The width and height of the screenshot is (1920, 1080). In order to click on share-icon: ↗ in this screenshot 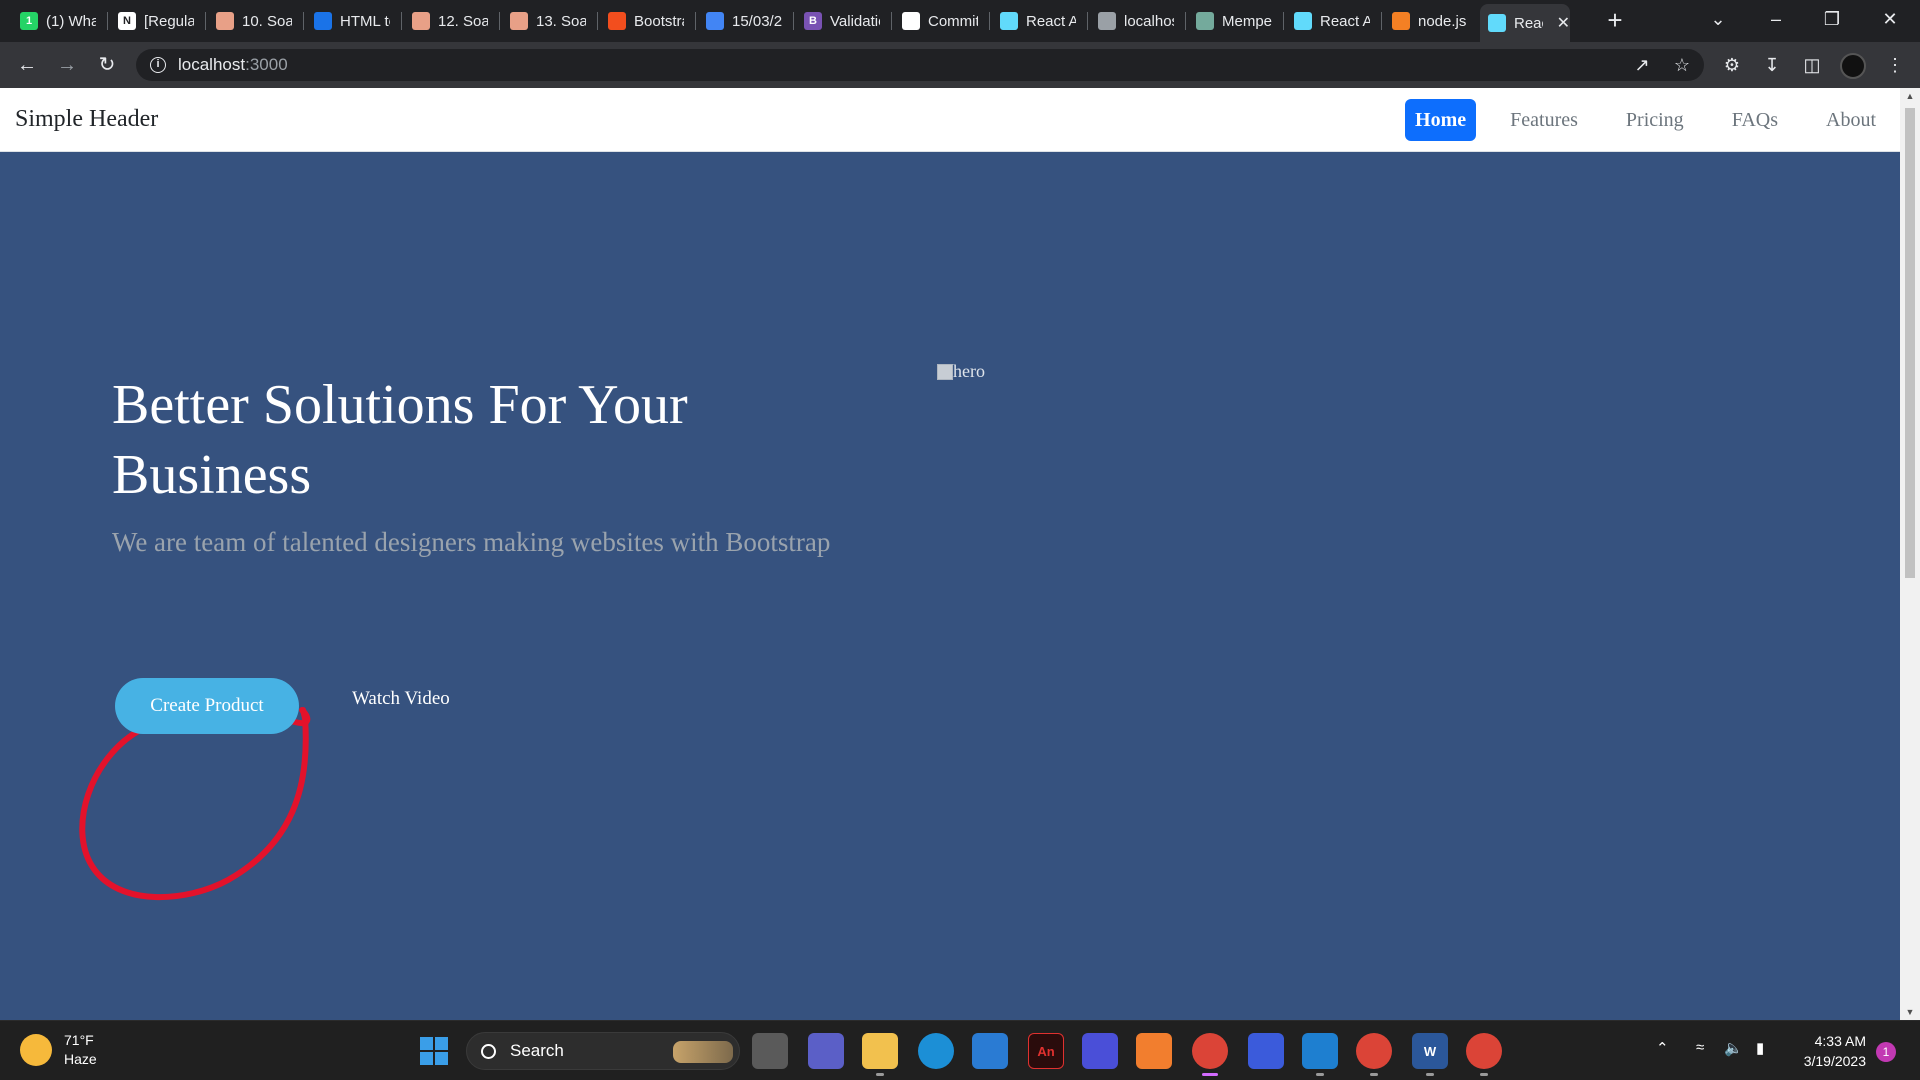, I will do `click(1642, 65)`.